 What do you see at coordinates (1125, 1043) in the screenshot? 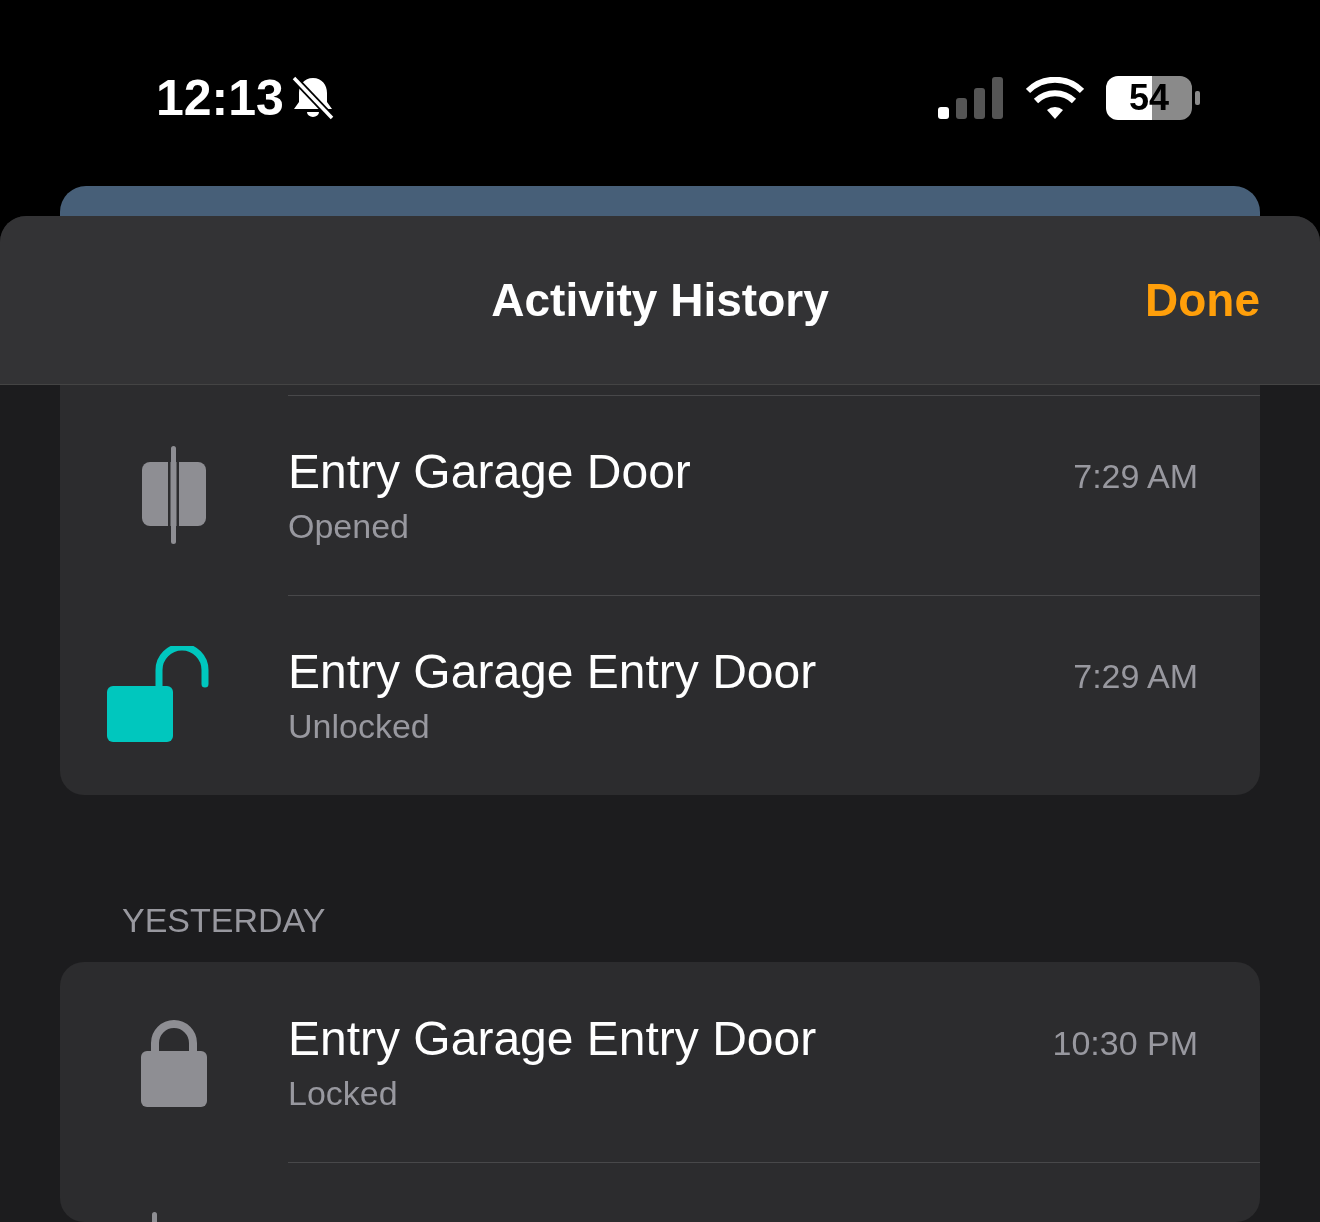
I see `event-time: 10:30 PM` at bounding box center [1125, 1043].